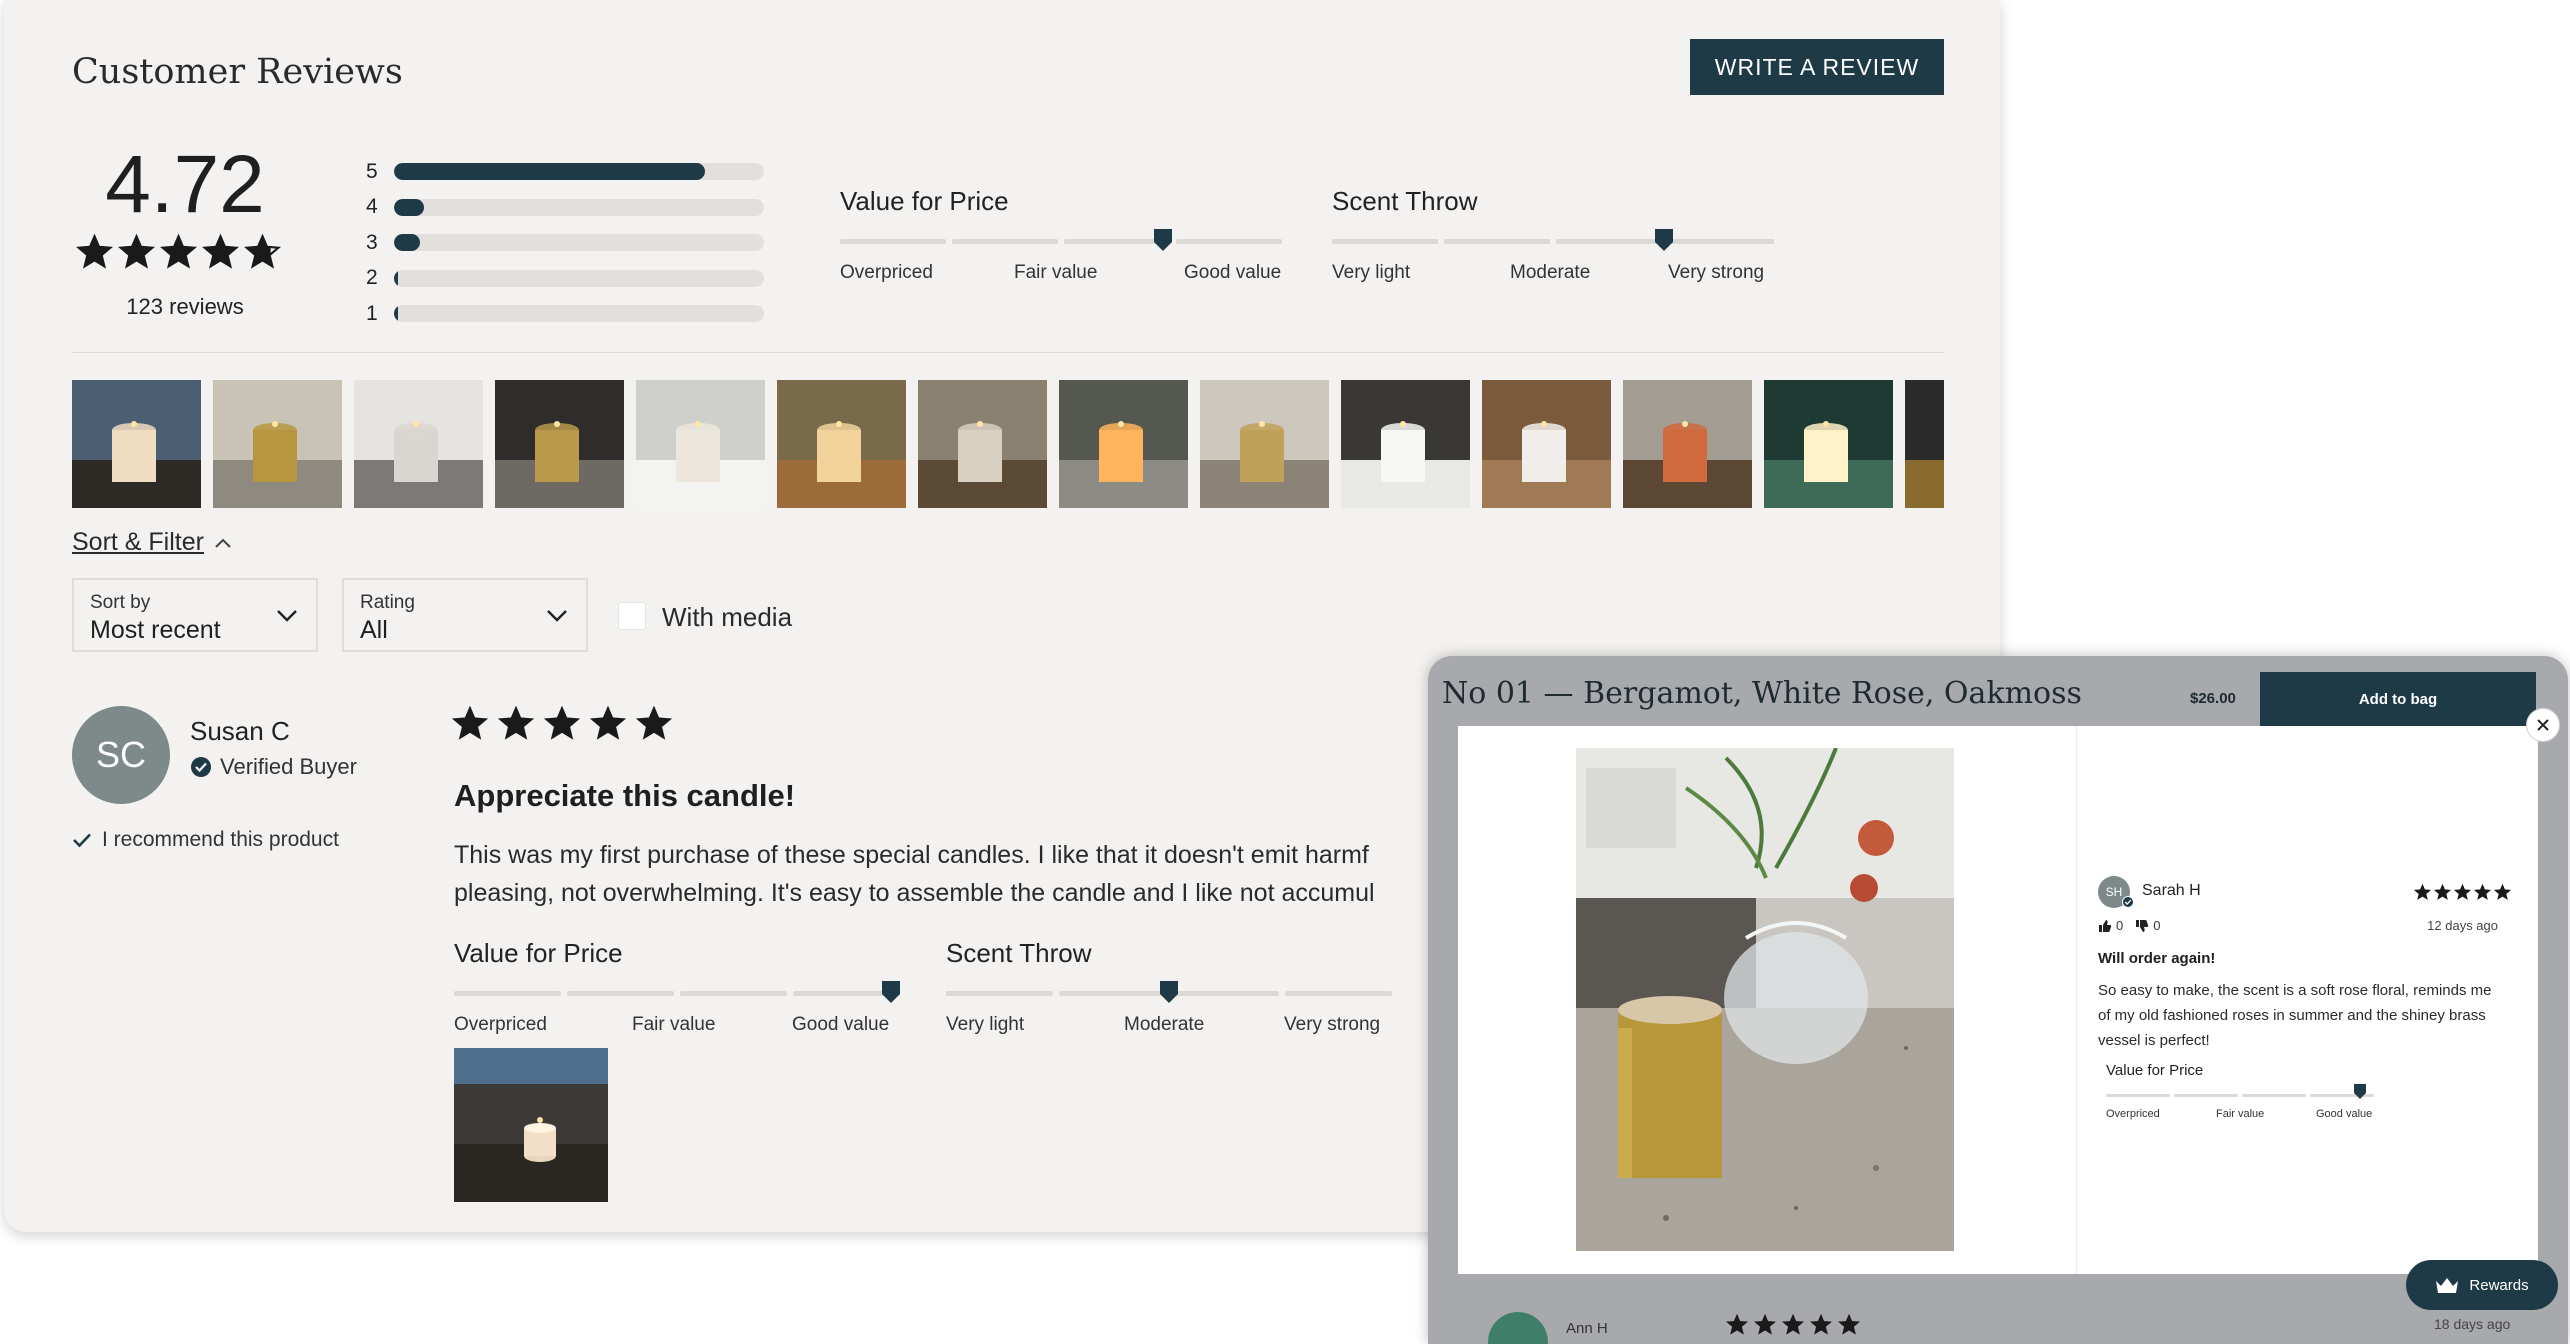  Describe the element at coordinates (632, 616) in the screenshot. I see `with-media-checkbox` at that location.